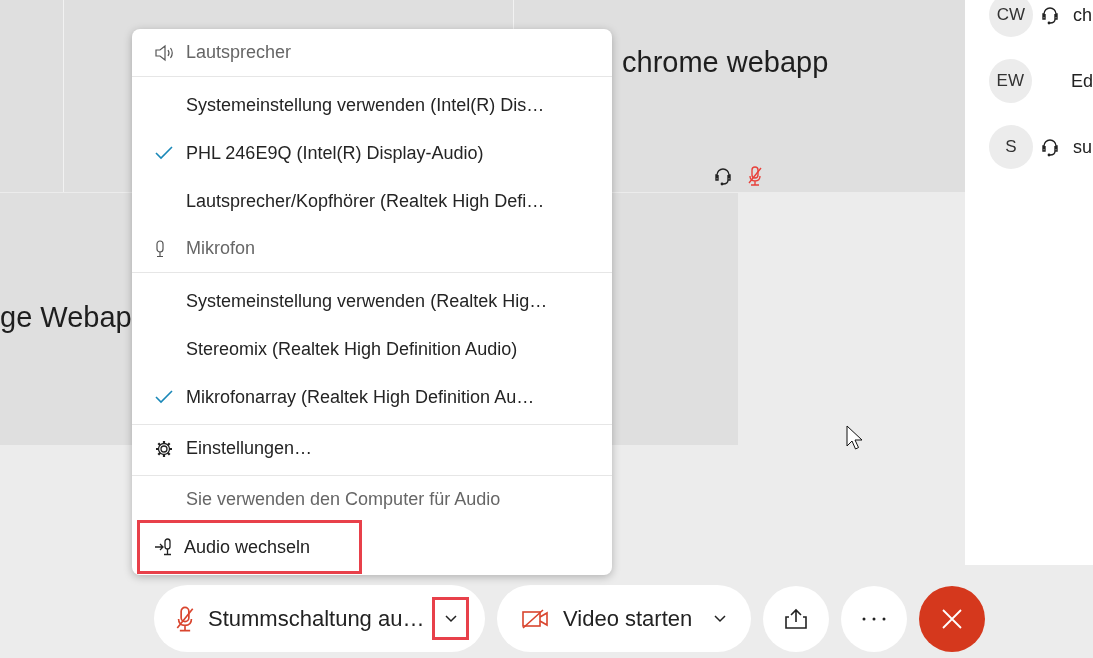 This screenshot has height=658, width=1093. What do you see at coordinates (1011, 18) in the screenshot?
I see `avatar: CW` at bounding box center [1011, 18].